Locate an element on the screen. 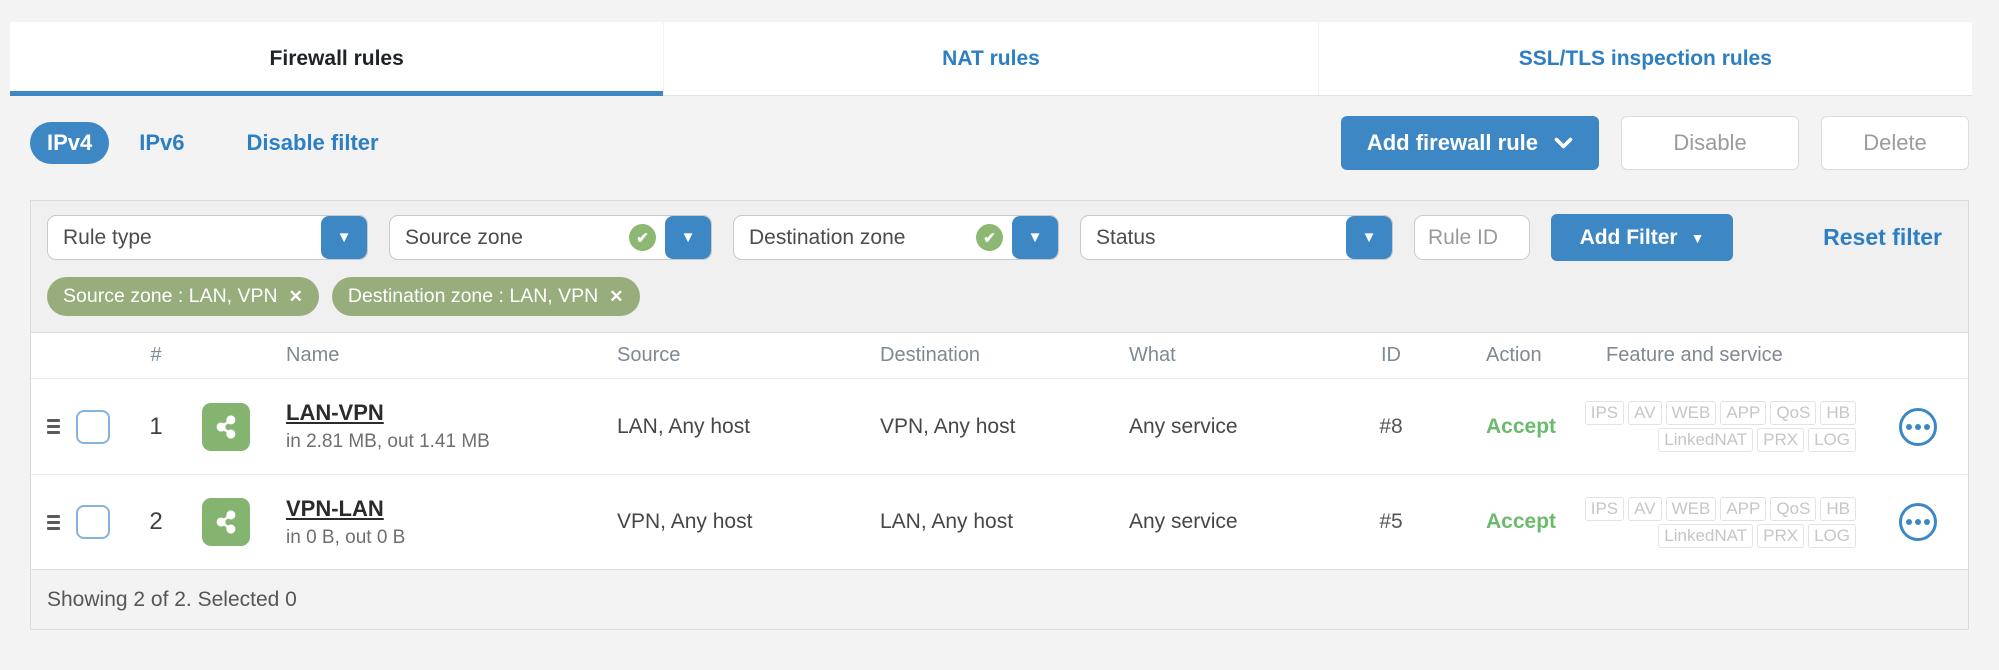 This screenshot has width=1999, height=670. status-dropdown-label: Status is located at coordinates (1126, 237).